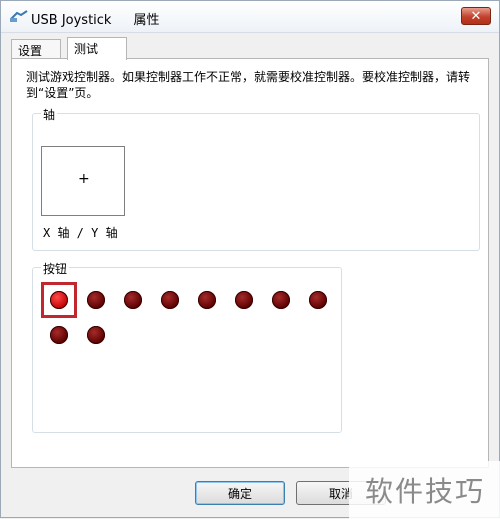 The height and width of the screenshot is (519, 500). What do you see at coordinates (55, 268) in the screenshot?
I see `buttons-group-label: 按钮` at bounding box center [55, 268].